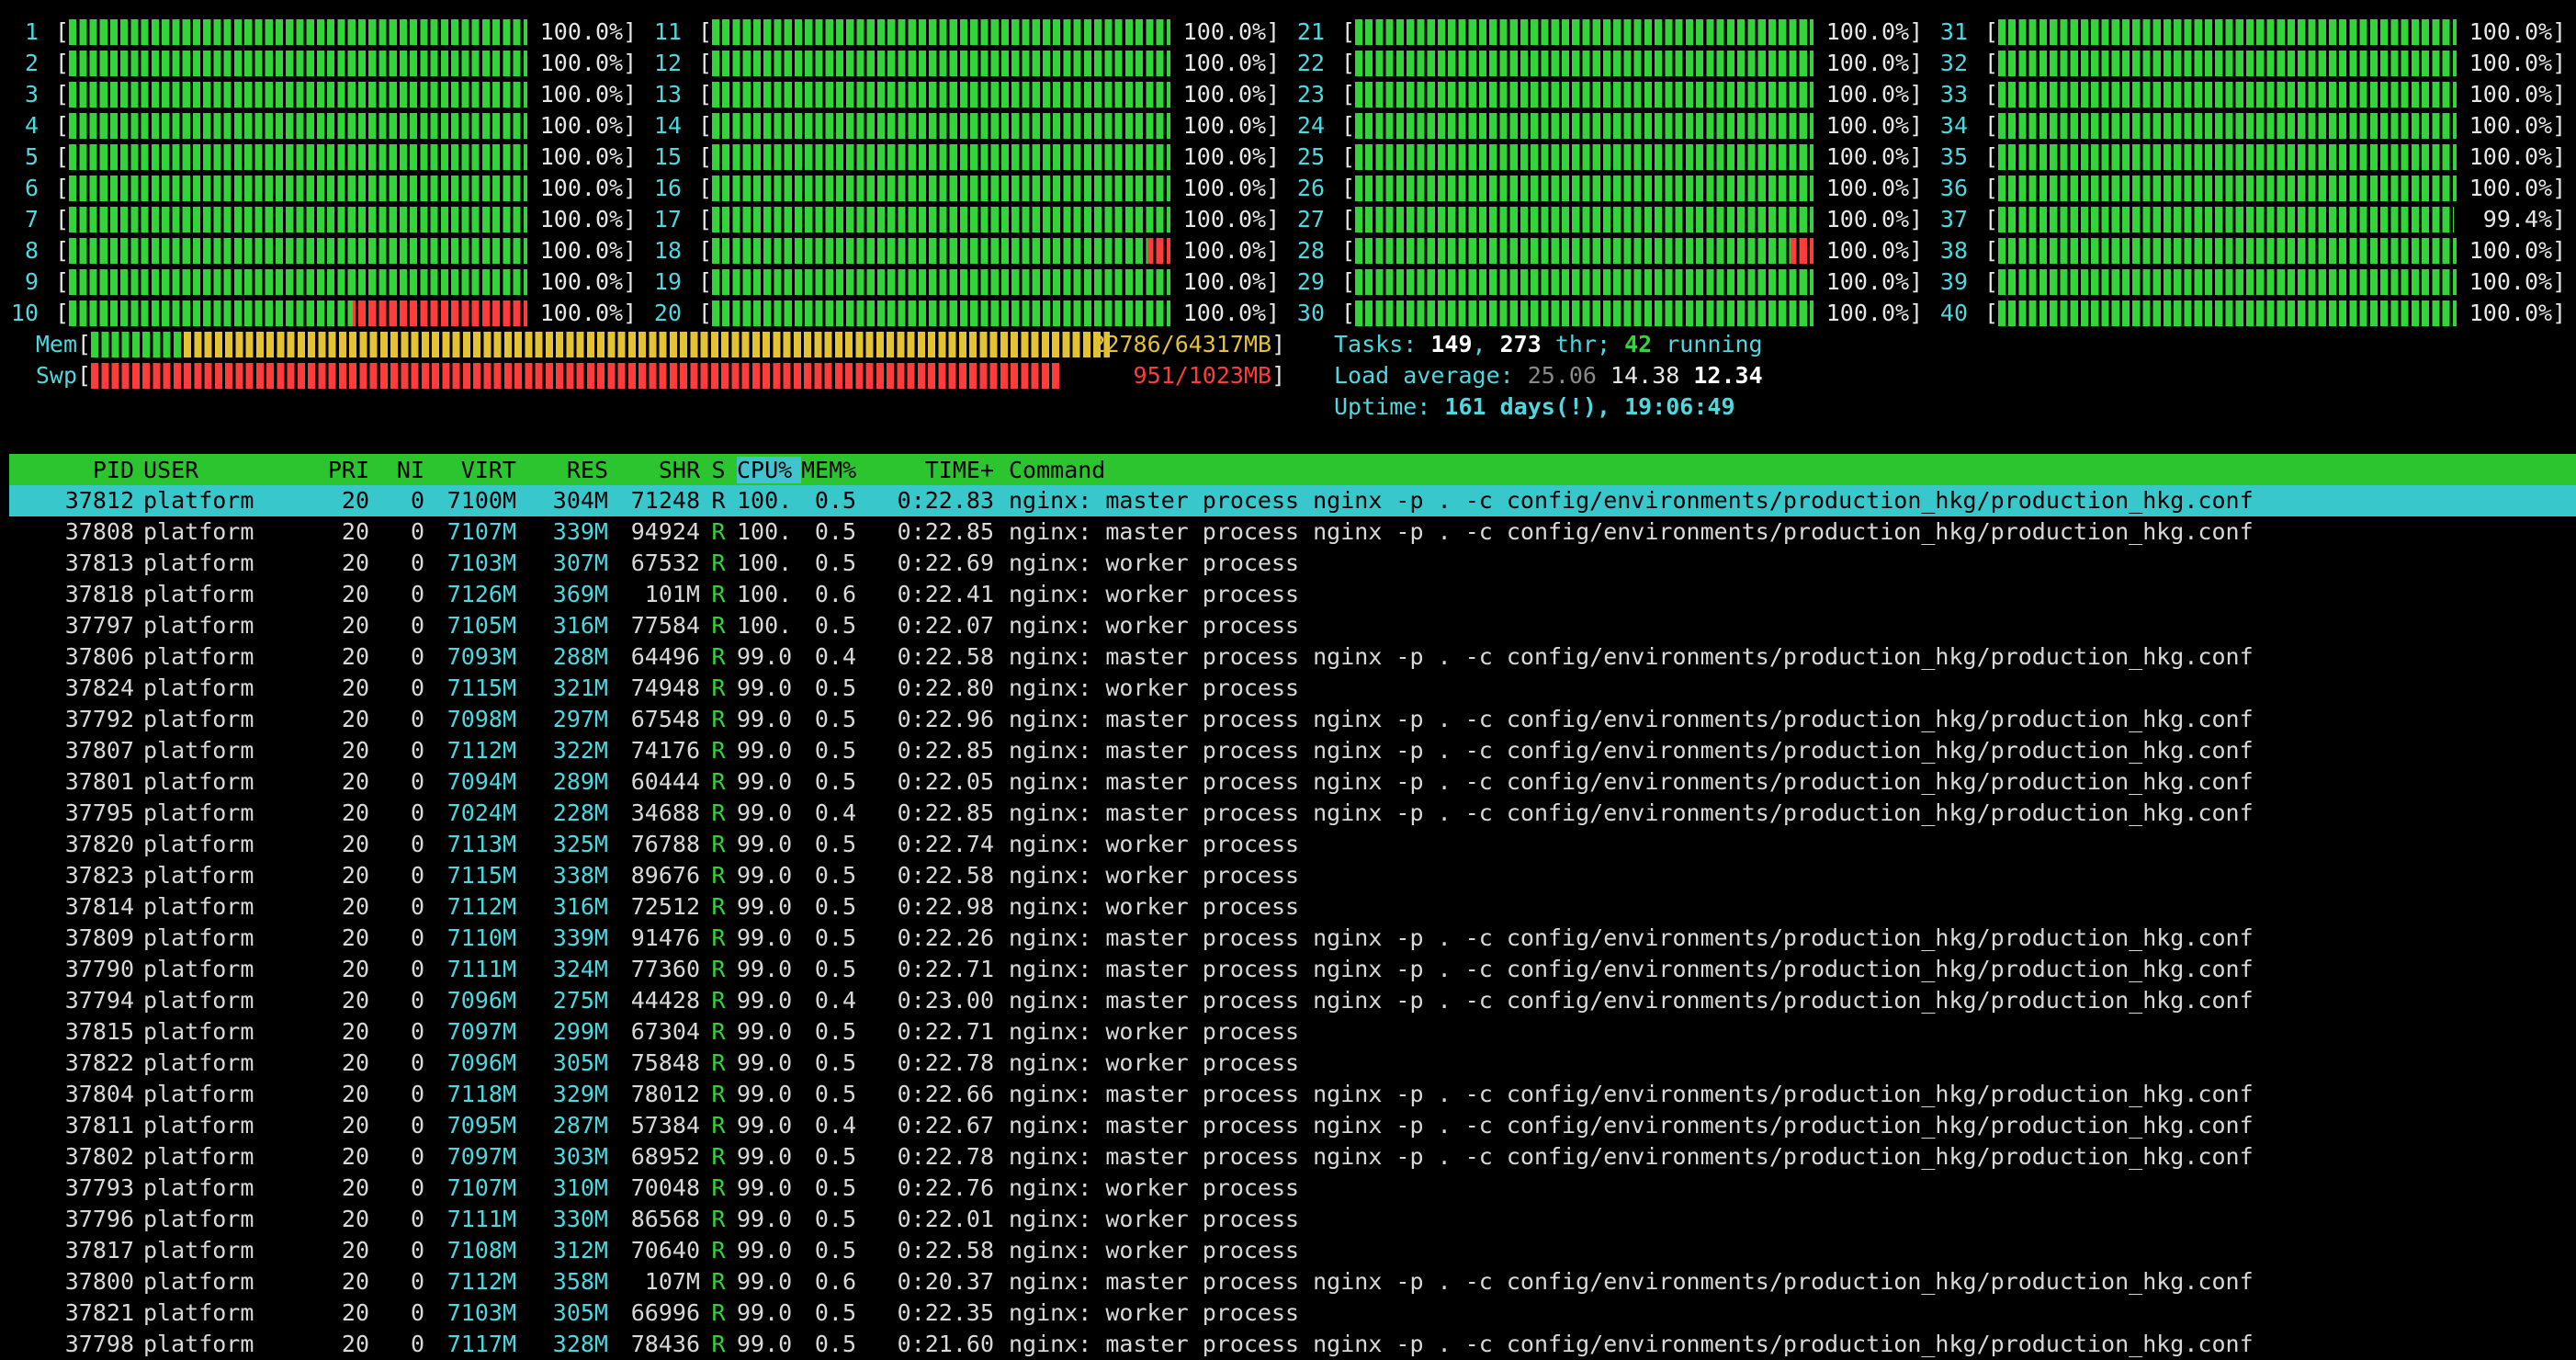 This screenshot has width=2576, height=1360. What do you see at coordinates (71, 470) in the screenshot?
I see `header-pid: PID` at bounding box center [71, 470].